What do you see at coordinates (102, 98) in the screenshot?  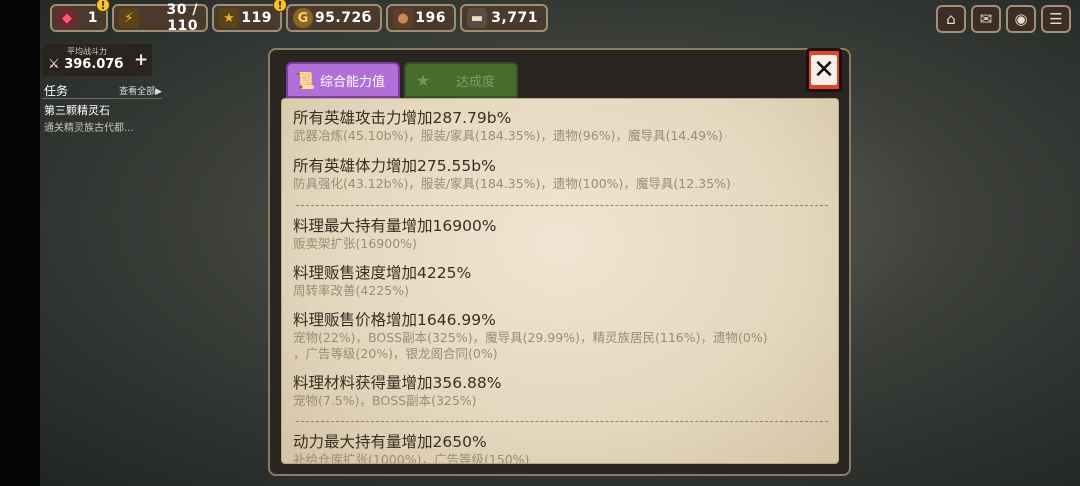 I see `quest-divider` at bounding box center [102, 98].